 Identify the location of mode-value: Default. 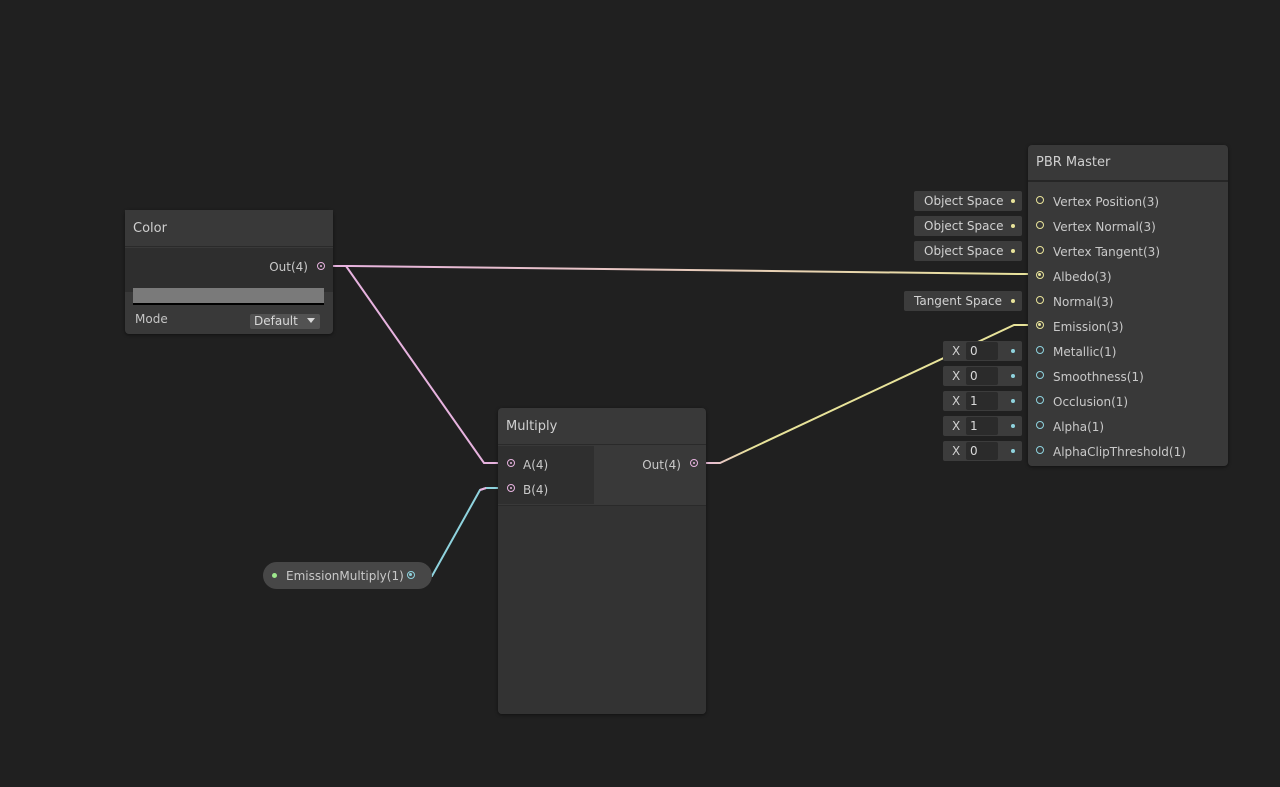
(276, 321).